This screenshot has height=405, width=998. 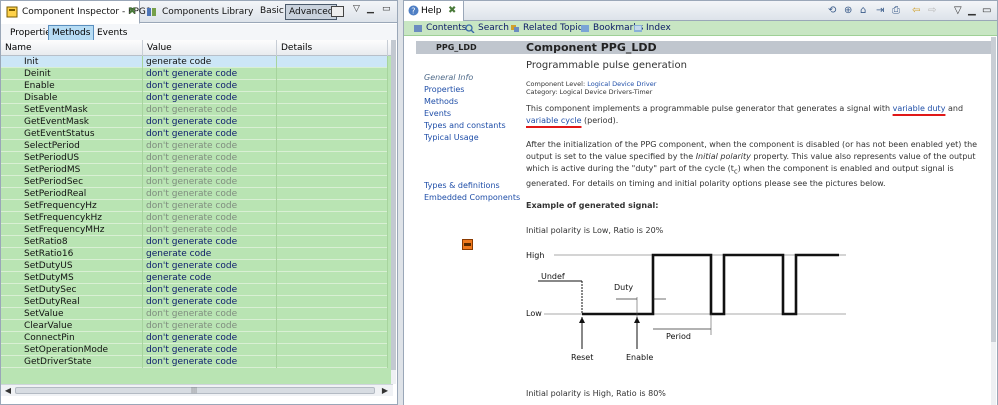 I want to click on variable-duty-link: variable duty, so click(x=919, y=108).